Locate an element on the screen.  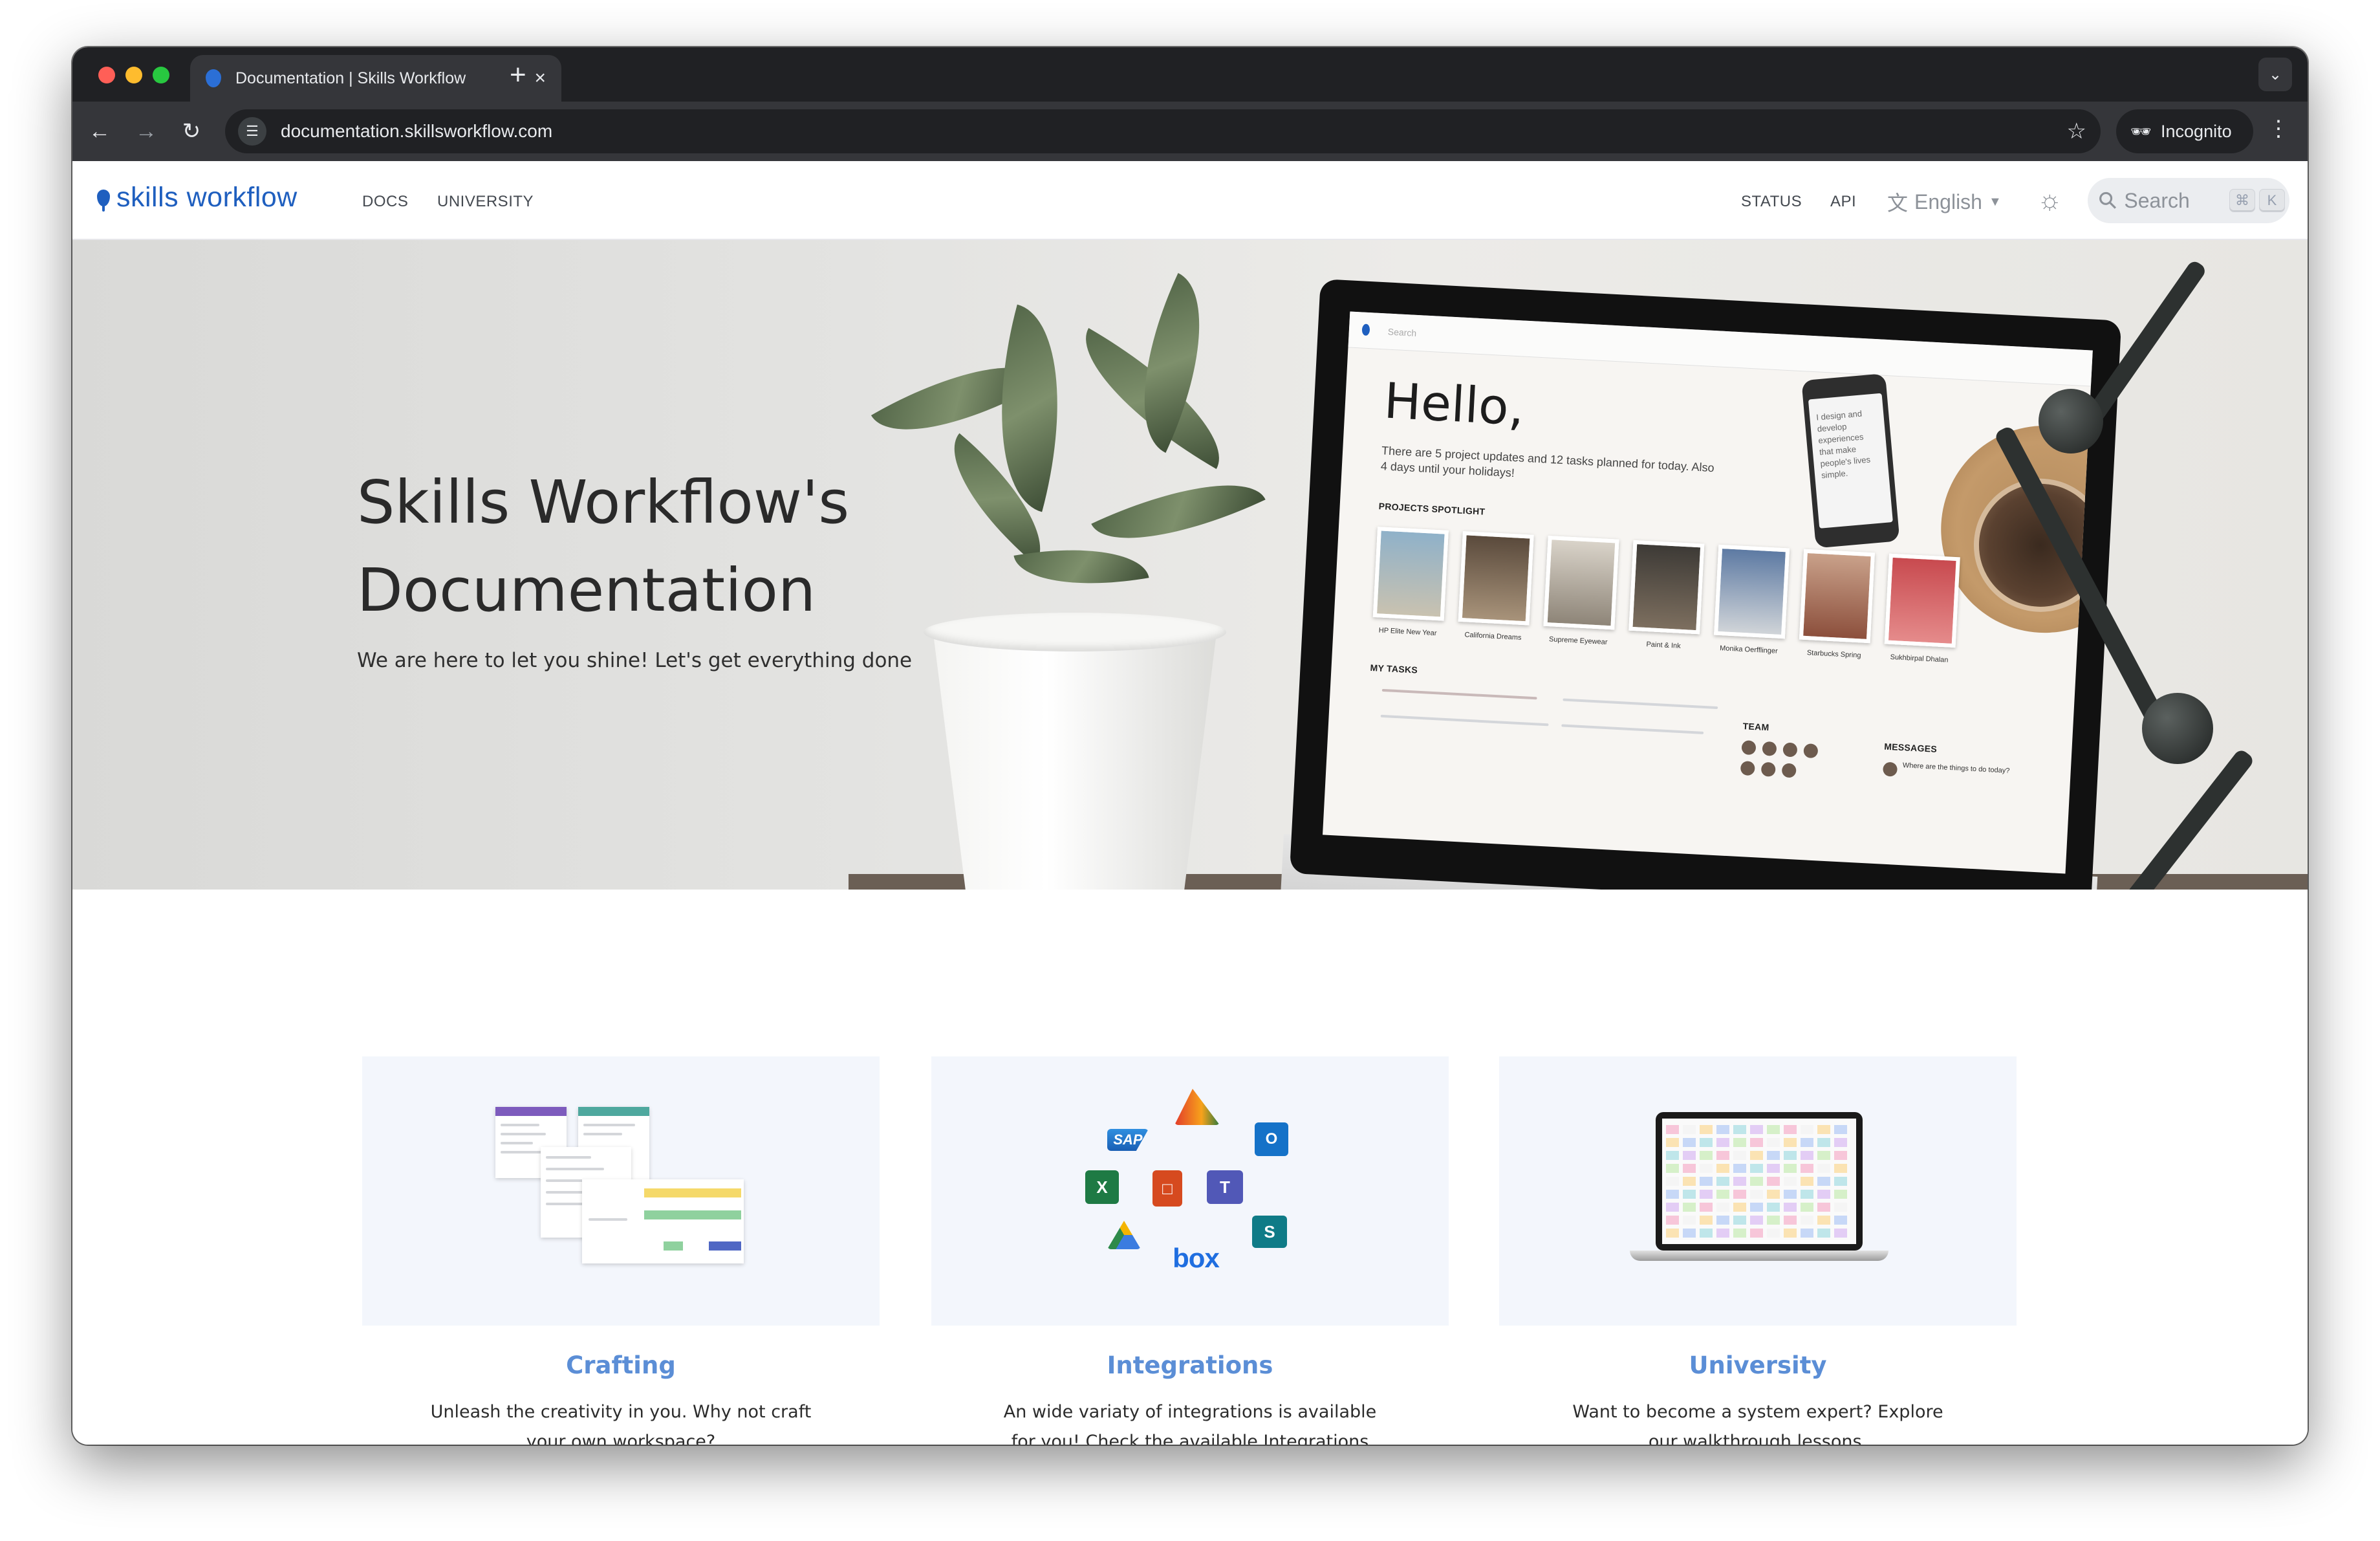
favicon-icon is located at coordinates (213, 78).